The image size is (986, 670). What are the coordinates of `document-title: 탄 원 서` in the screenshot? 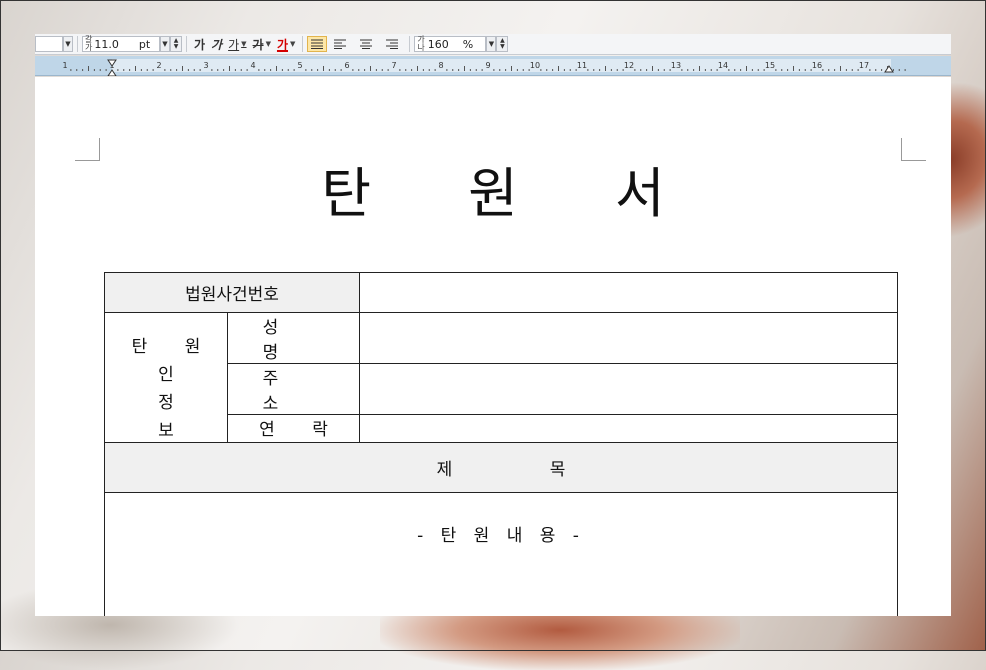 It's located at (513, 193).